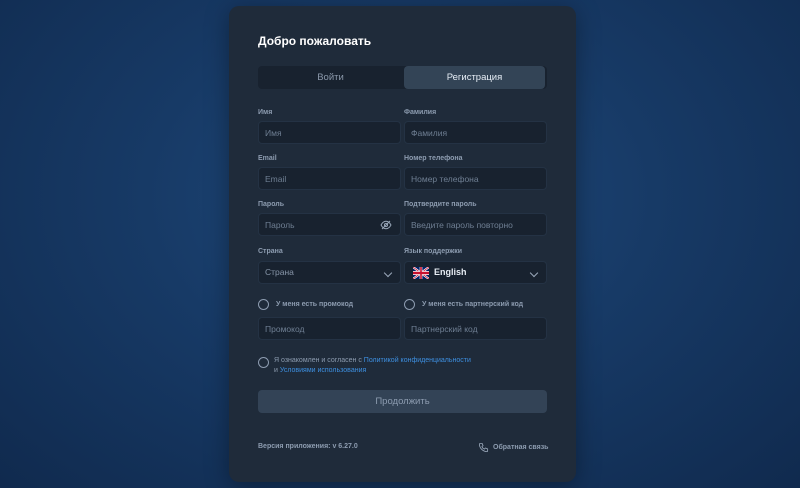 The width and height of the screenshot is (800, 488). What do you see at coordinates (279, 272) in the screenshot?
I see `country-select-value: Страна` at bounding box center [279, 272].